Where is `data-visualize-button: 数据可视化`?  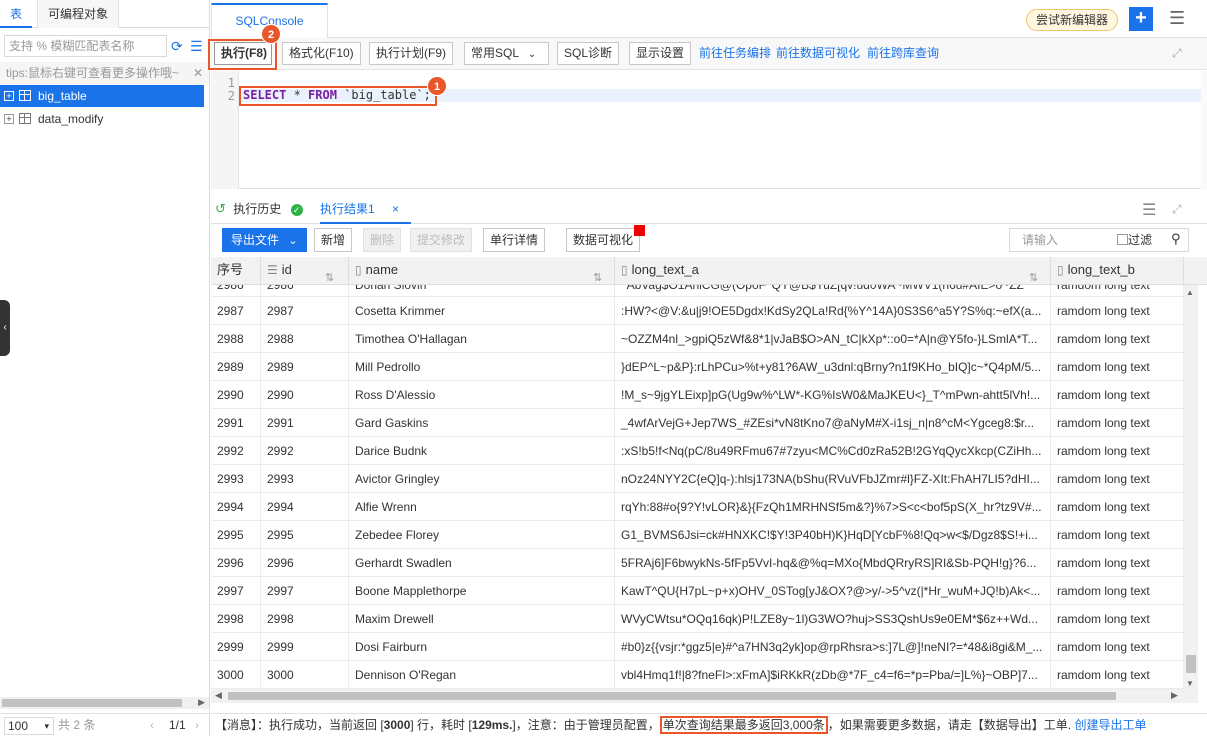
data-visualize-button: 数据可视化 is located at coordinates (603, 240).